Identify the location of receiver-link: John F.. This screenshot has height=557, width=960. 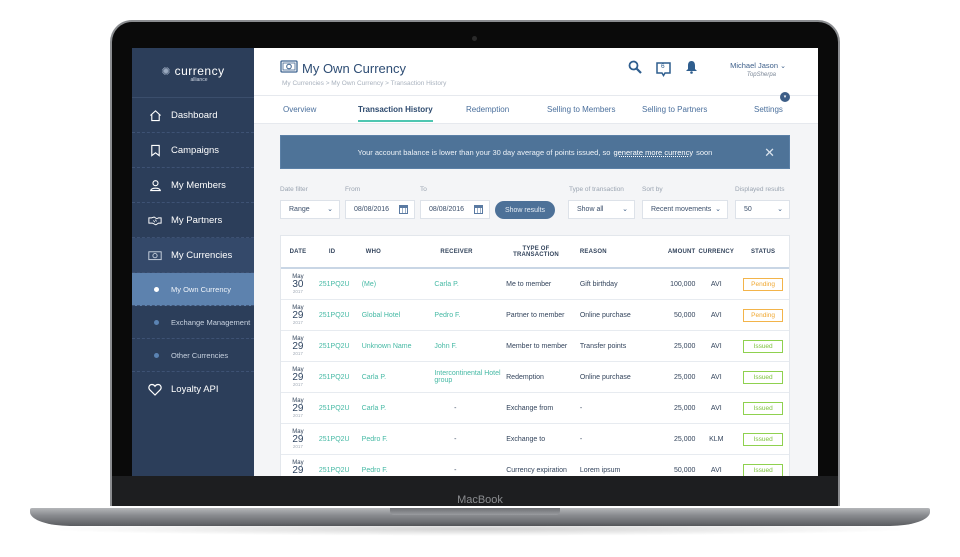
(470, 346).